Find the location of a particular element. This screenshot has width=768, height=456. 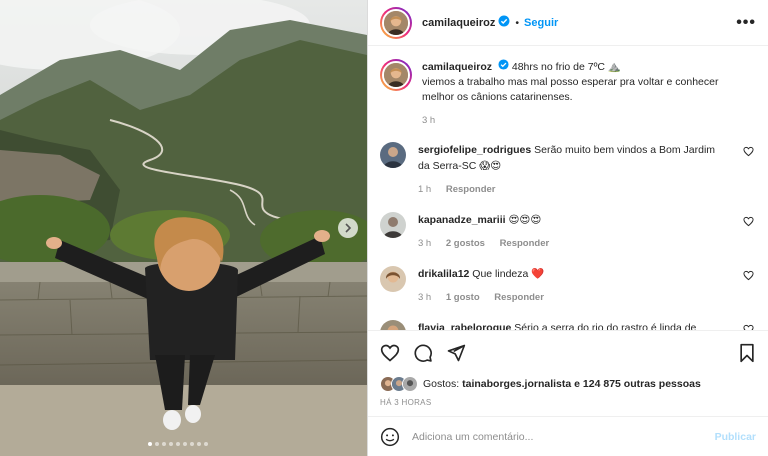

like-heart-icon is located at coordinates (390, 353).